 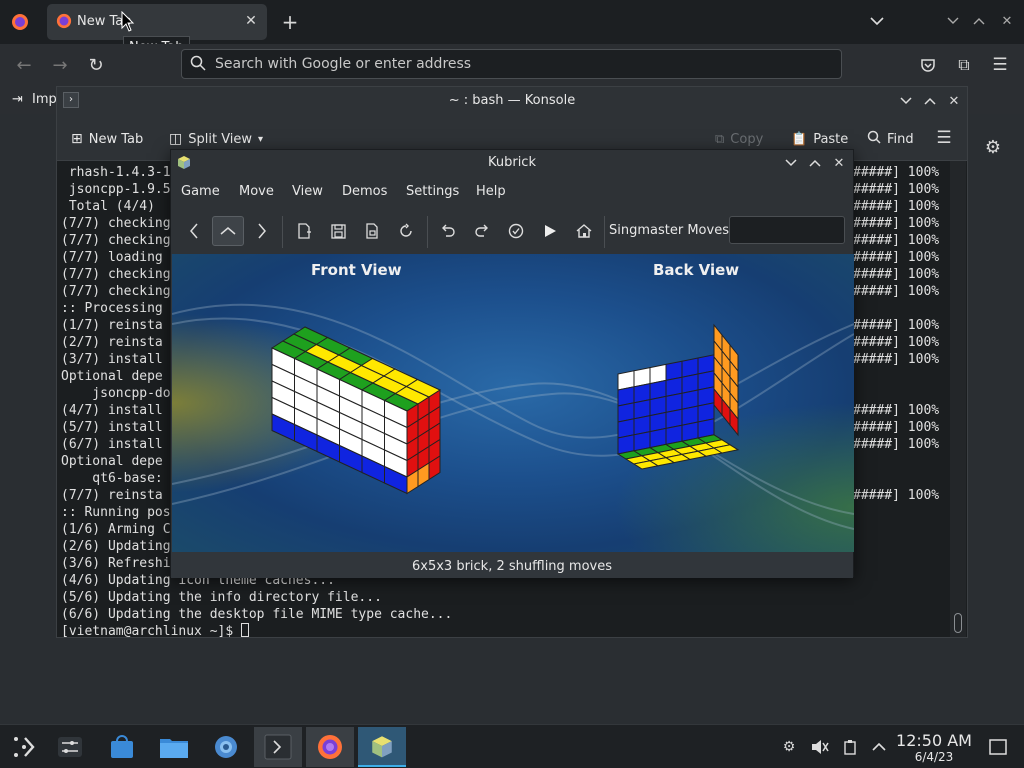 What do you see at coordinates (512, 746) in the screenshot?
I see `taskbar: ⚙ 12:50 AM 6/4/23` at bounding box center [512, 746].